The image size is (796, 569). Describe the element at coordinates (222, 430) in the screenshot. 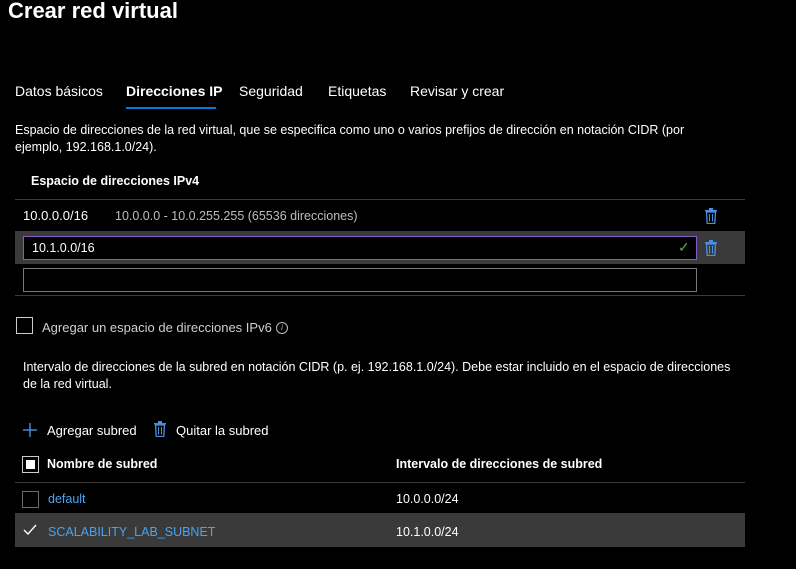

I see `remove-subnet-button: Quitar la subred` at that location.